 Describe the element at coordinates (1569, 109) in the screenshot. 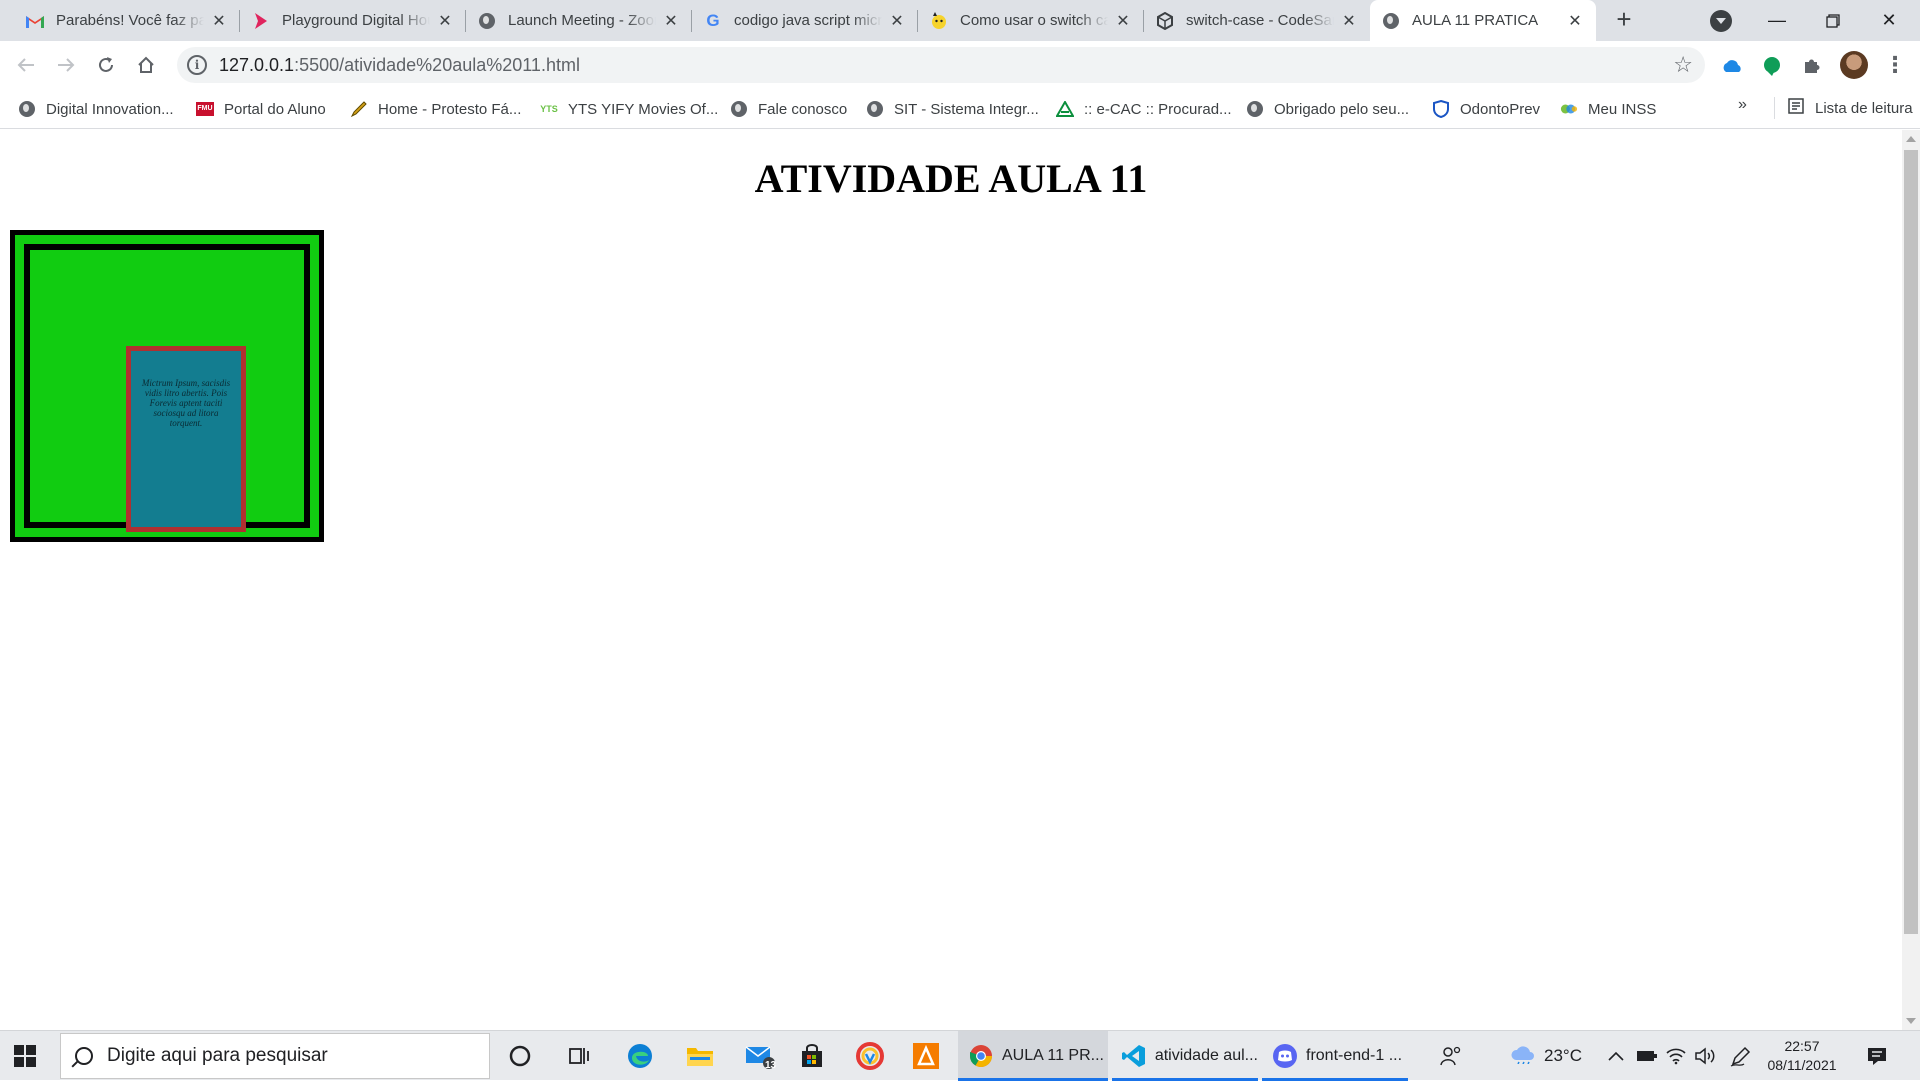

I see `inss-icon` at that location.